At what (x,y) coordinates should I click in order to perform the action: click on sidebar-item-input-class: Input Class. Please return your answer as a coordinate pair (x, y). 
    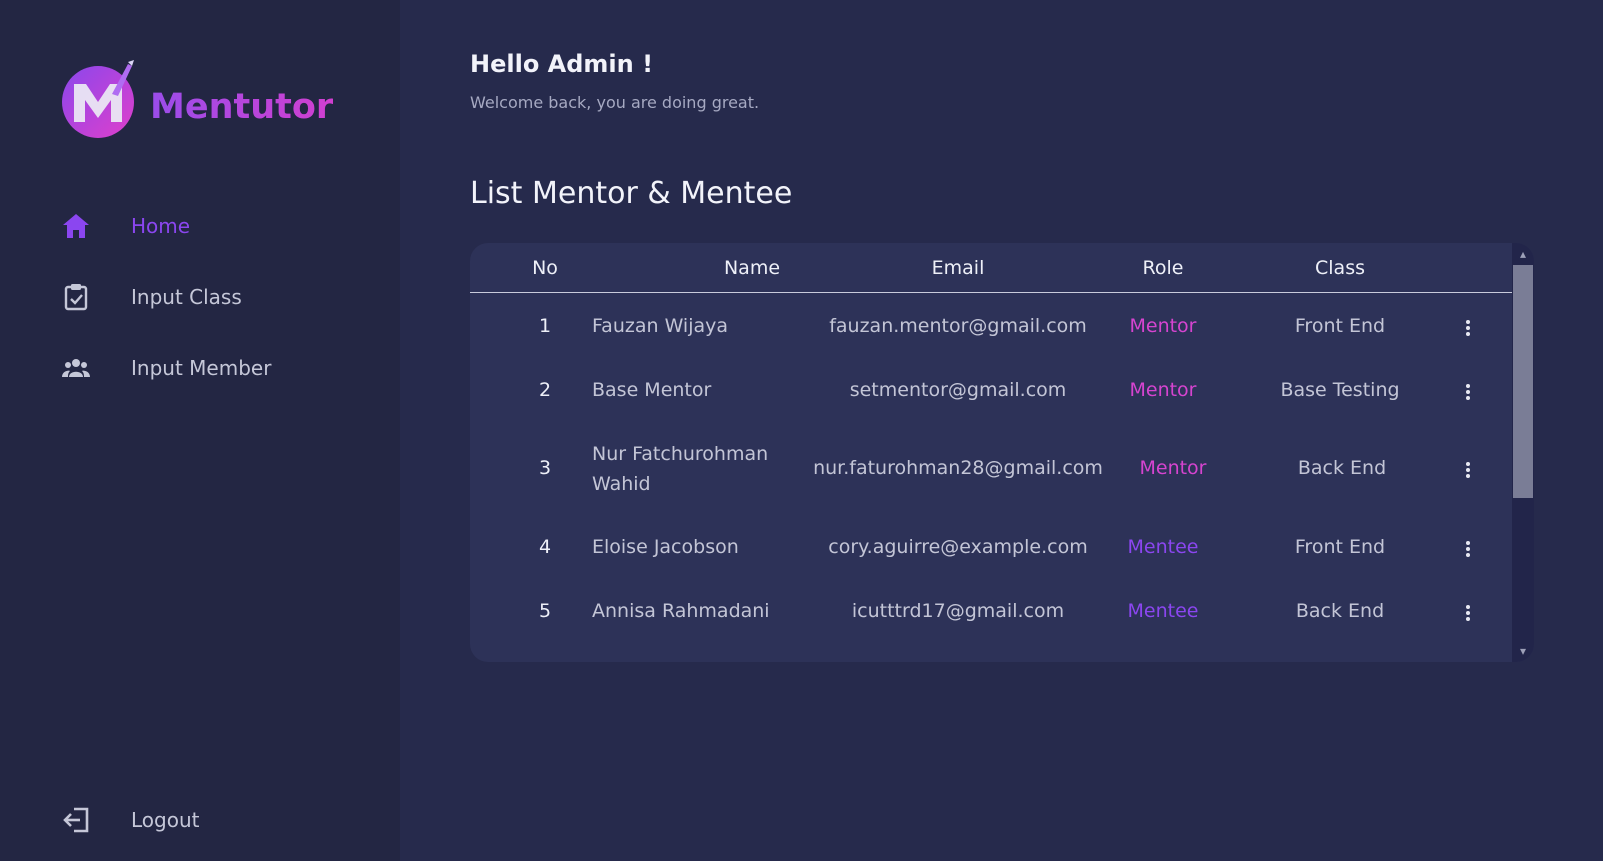
    Looking at the image, I should click on (165, 296).